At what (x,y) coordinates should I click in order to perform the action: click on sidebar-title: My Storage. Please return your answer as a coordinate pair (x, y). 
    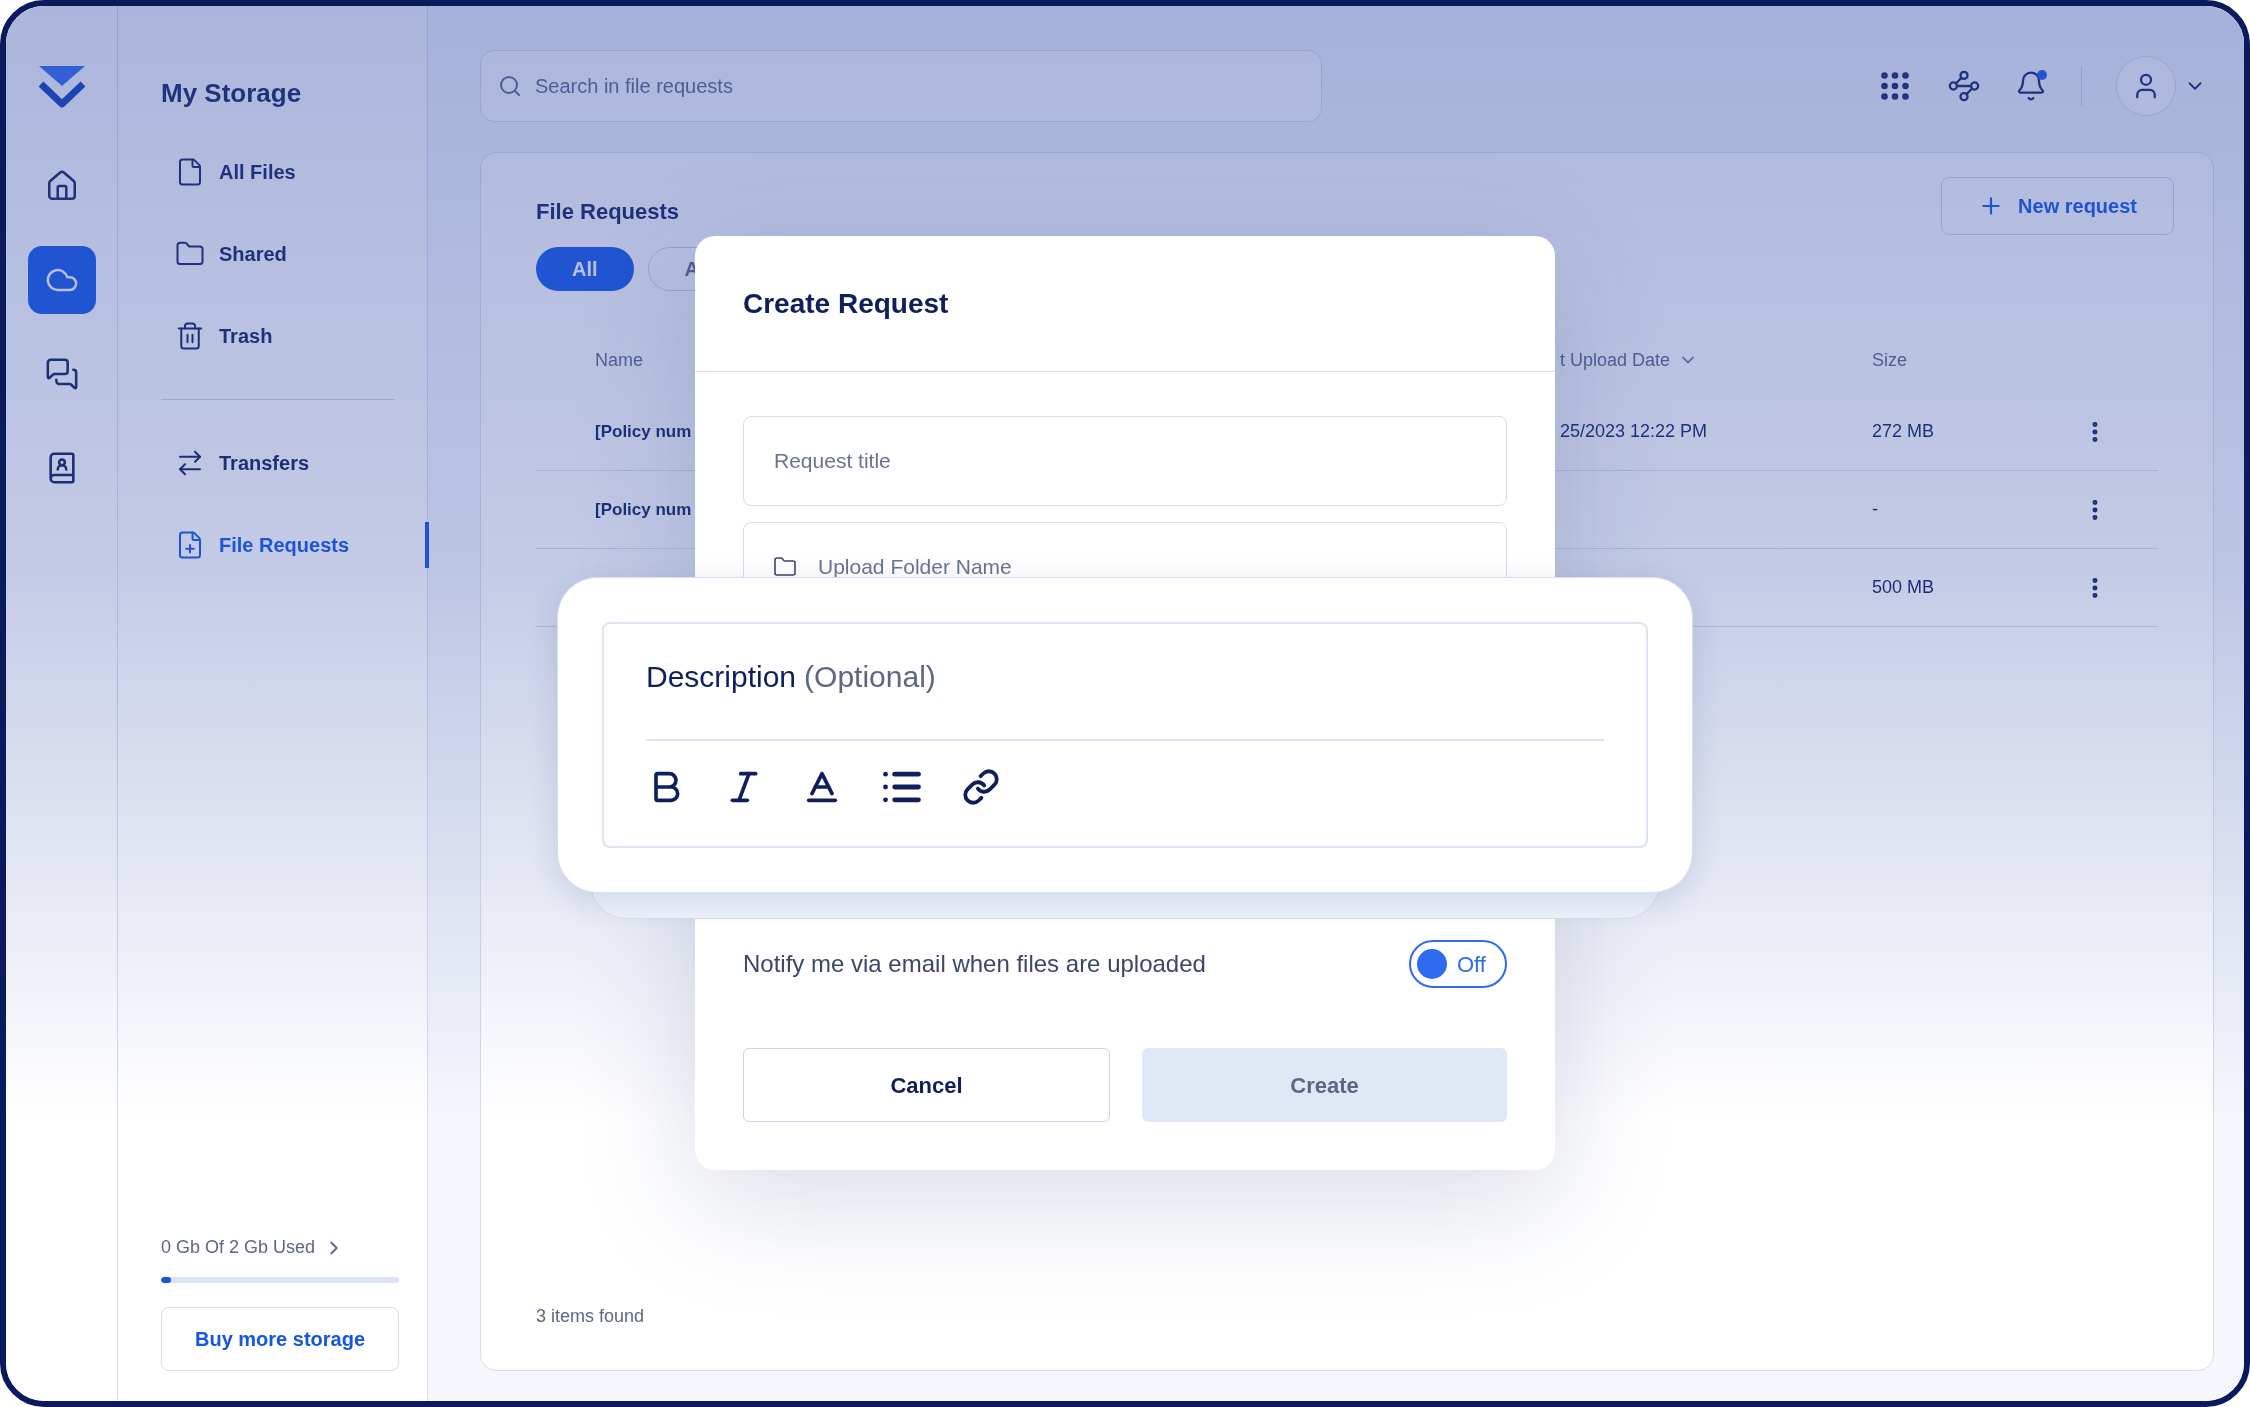
    Looking at the image, I should click on (232, 93).